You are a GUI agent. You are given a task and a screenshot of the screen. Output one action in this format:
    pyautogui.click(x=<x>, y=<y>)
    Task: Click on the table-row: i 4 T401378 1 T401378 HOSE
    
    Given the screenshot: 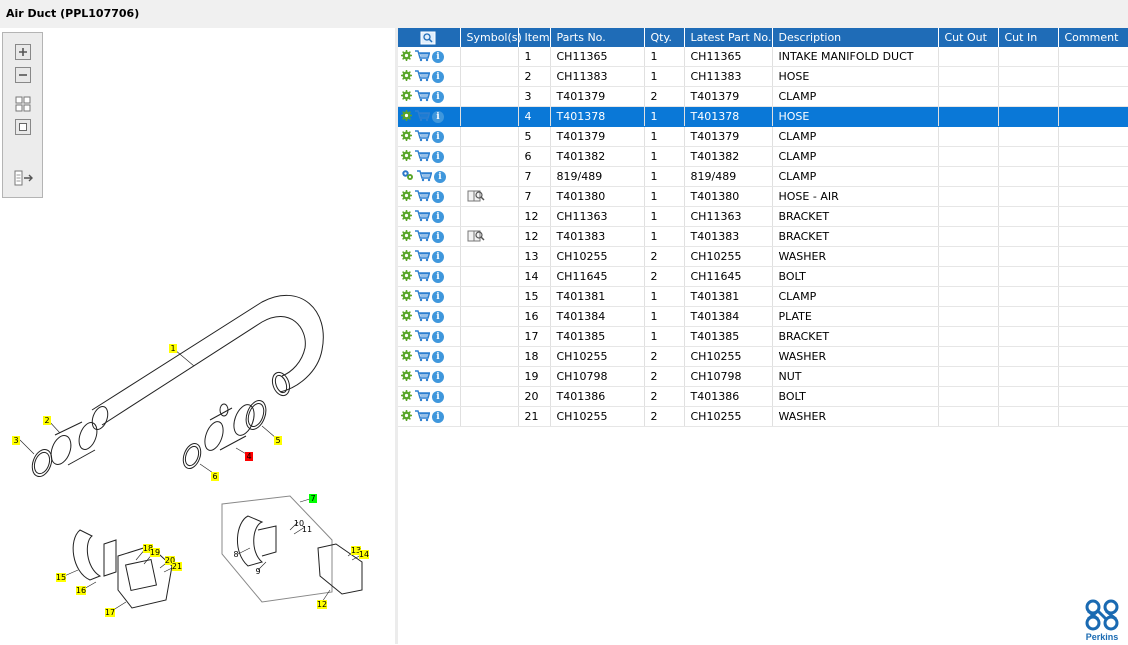 What is the action you would take?
    pyautogui.click(x=763, y=116)
    